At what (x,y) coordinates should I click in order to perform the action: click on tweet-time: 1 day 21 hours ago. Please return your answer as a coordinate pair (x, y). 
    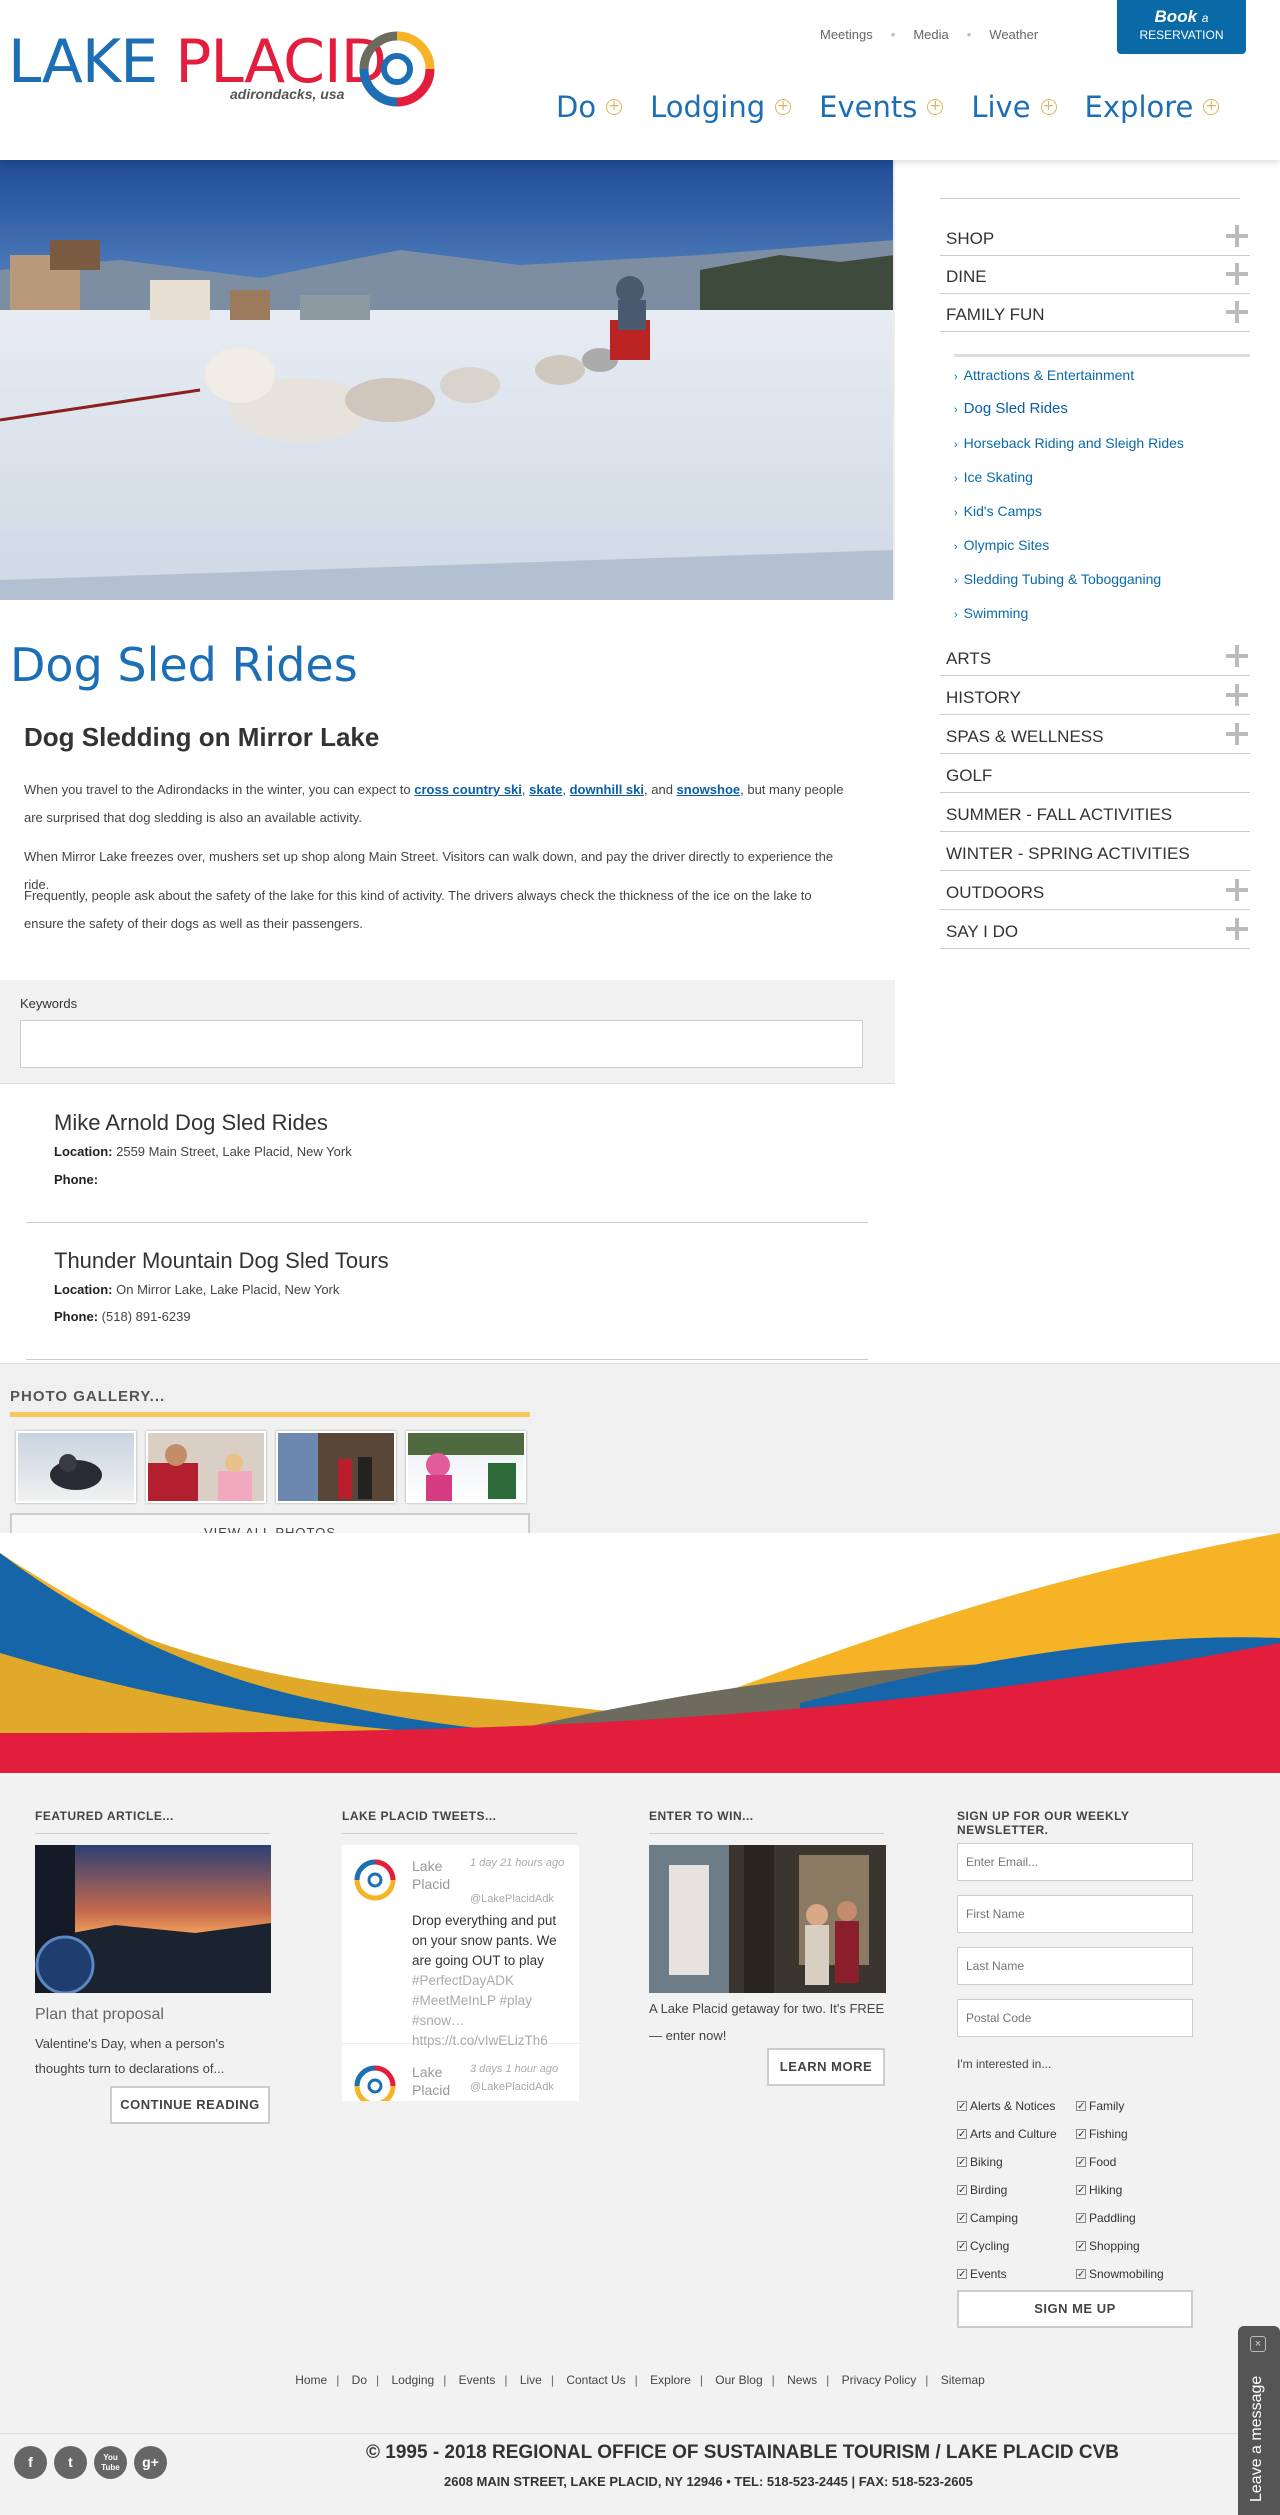
    Looking at the image, I should click on (517, 1863).